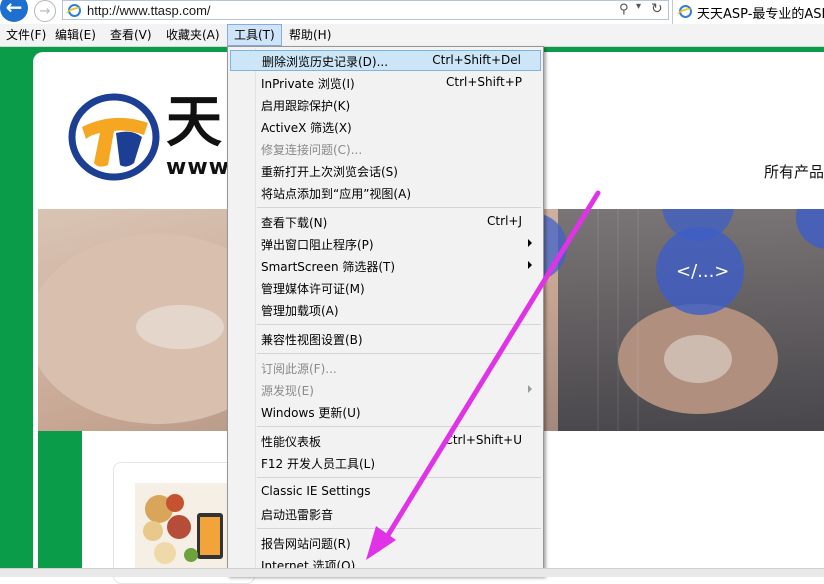 Image resolution: width=824 pixels, height=584 pixels. I want to click on menu-item-performance-dashboard: 性能仪表板 Ctrl+Shift+U, so click(385, 440).